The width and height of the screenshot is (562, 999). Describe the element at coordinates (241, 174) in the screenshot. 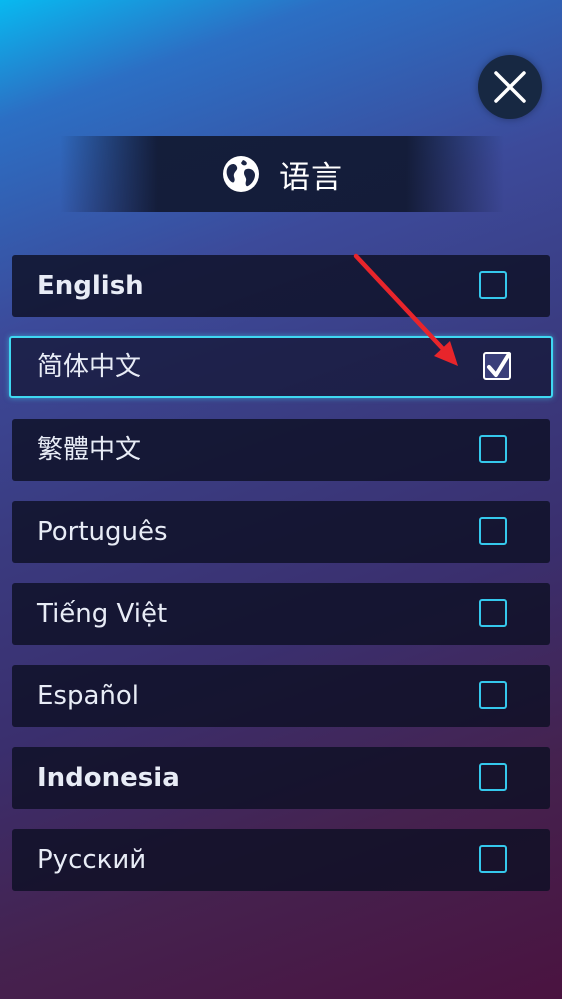

I see `globe-icon` at that location.